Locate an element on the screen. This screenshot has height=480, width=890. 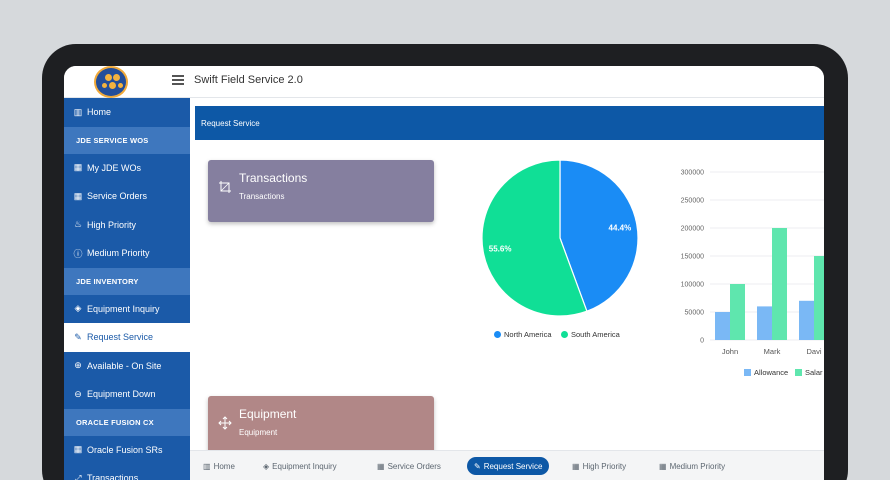
pie-data-label: 44.4% is located at coordinates (620, 227).